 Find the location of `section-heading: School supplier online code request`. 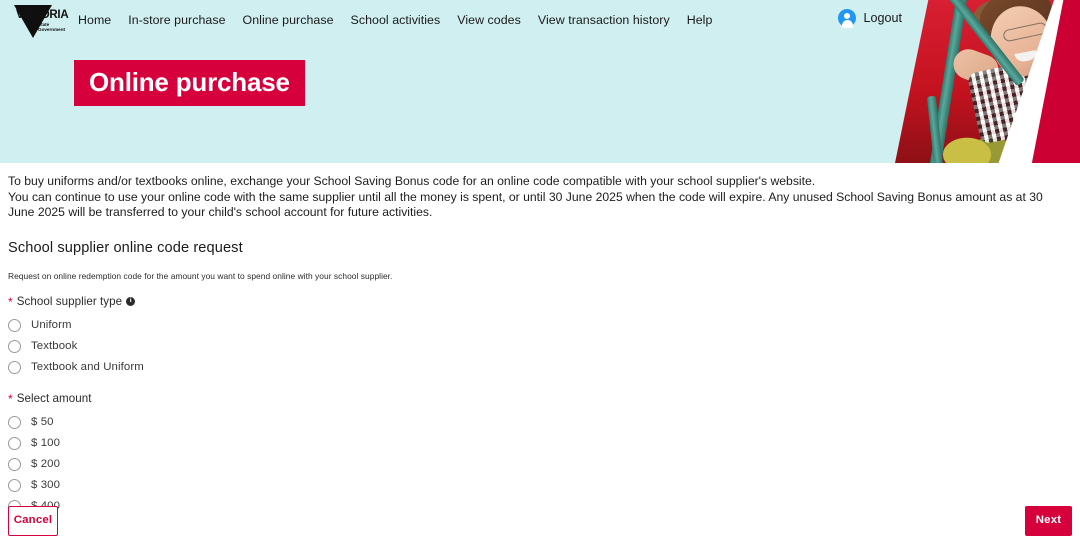

section-heading: School supplier online code request is located at coordinates (125, 247).